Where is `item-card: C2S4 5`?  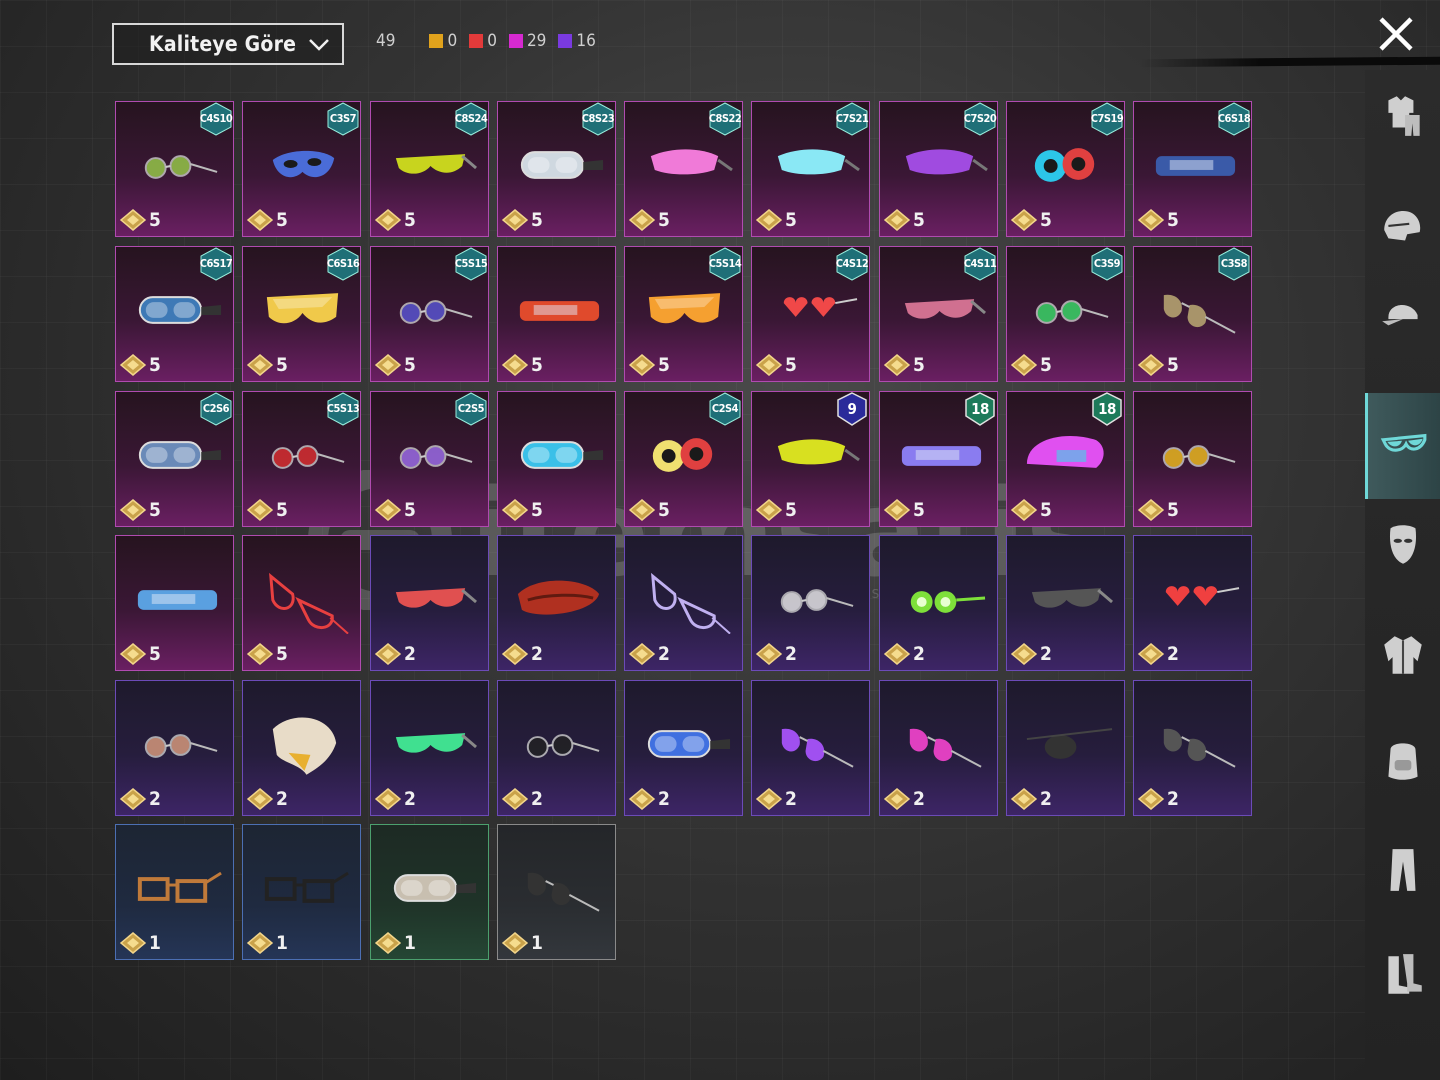 item-card: C2S4 5 is located at coordinates (683, 459).